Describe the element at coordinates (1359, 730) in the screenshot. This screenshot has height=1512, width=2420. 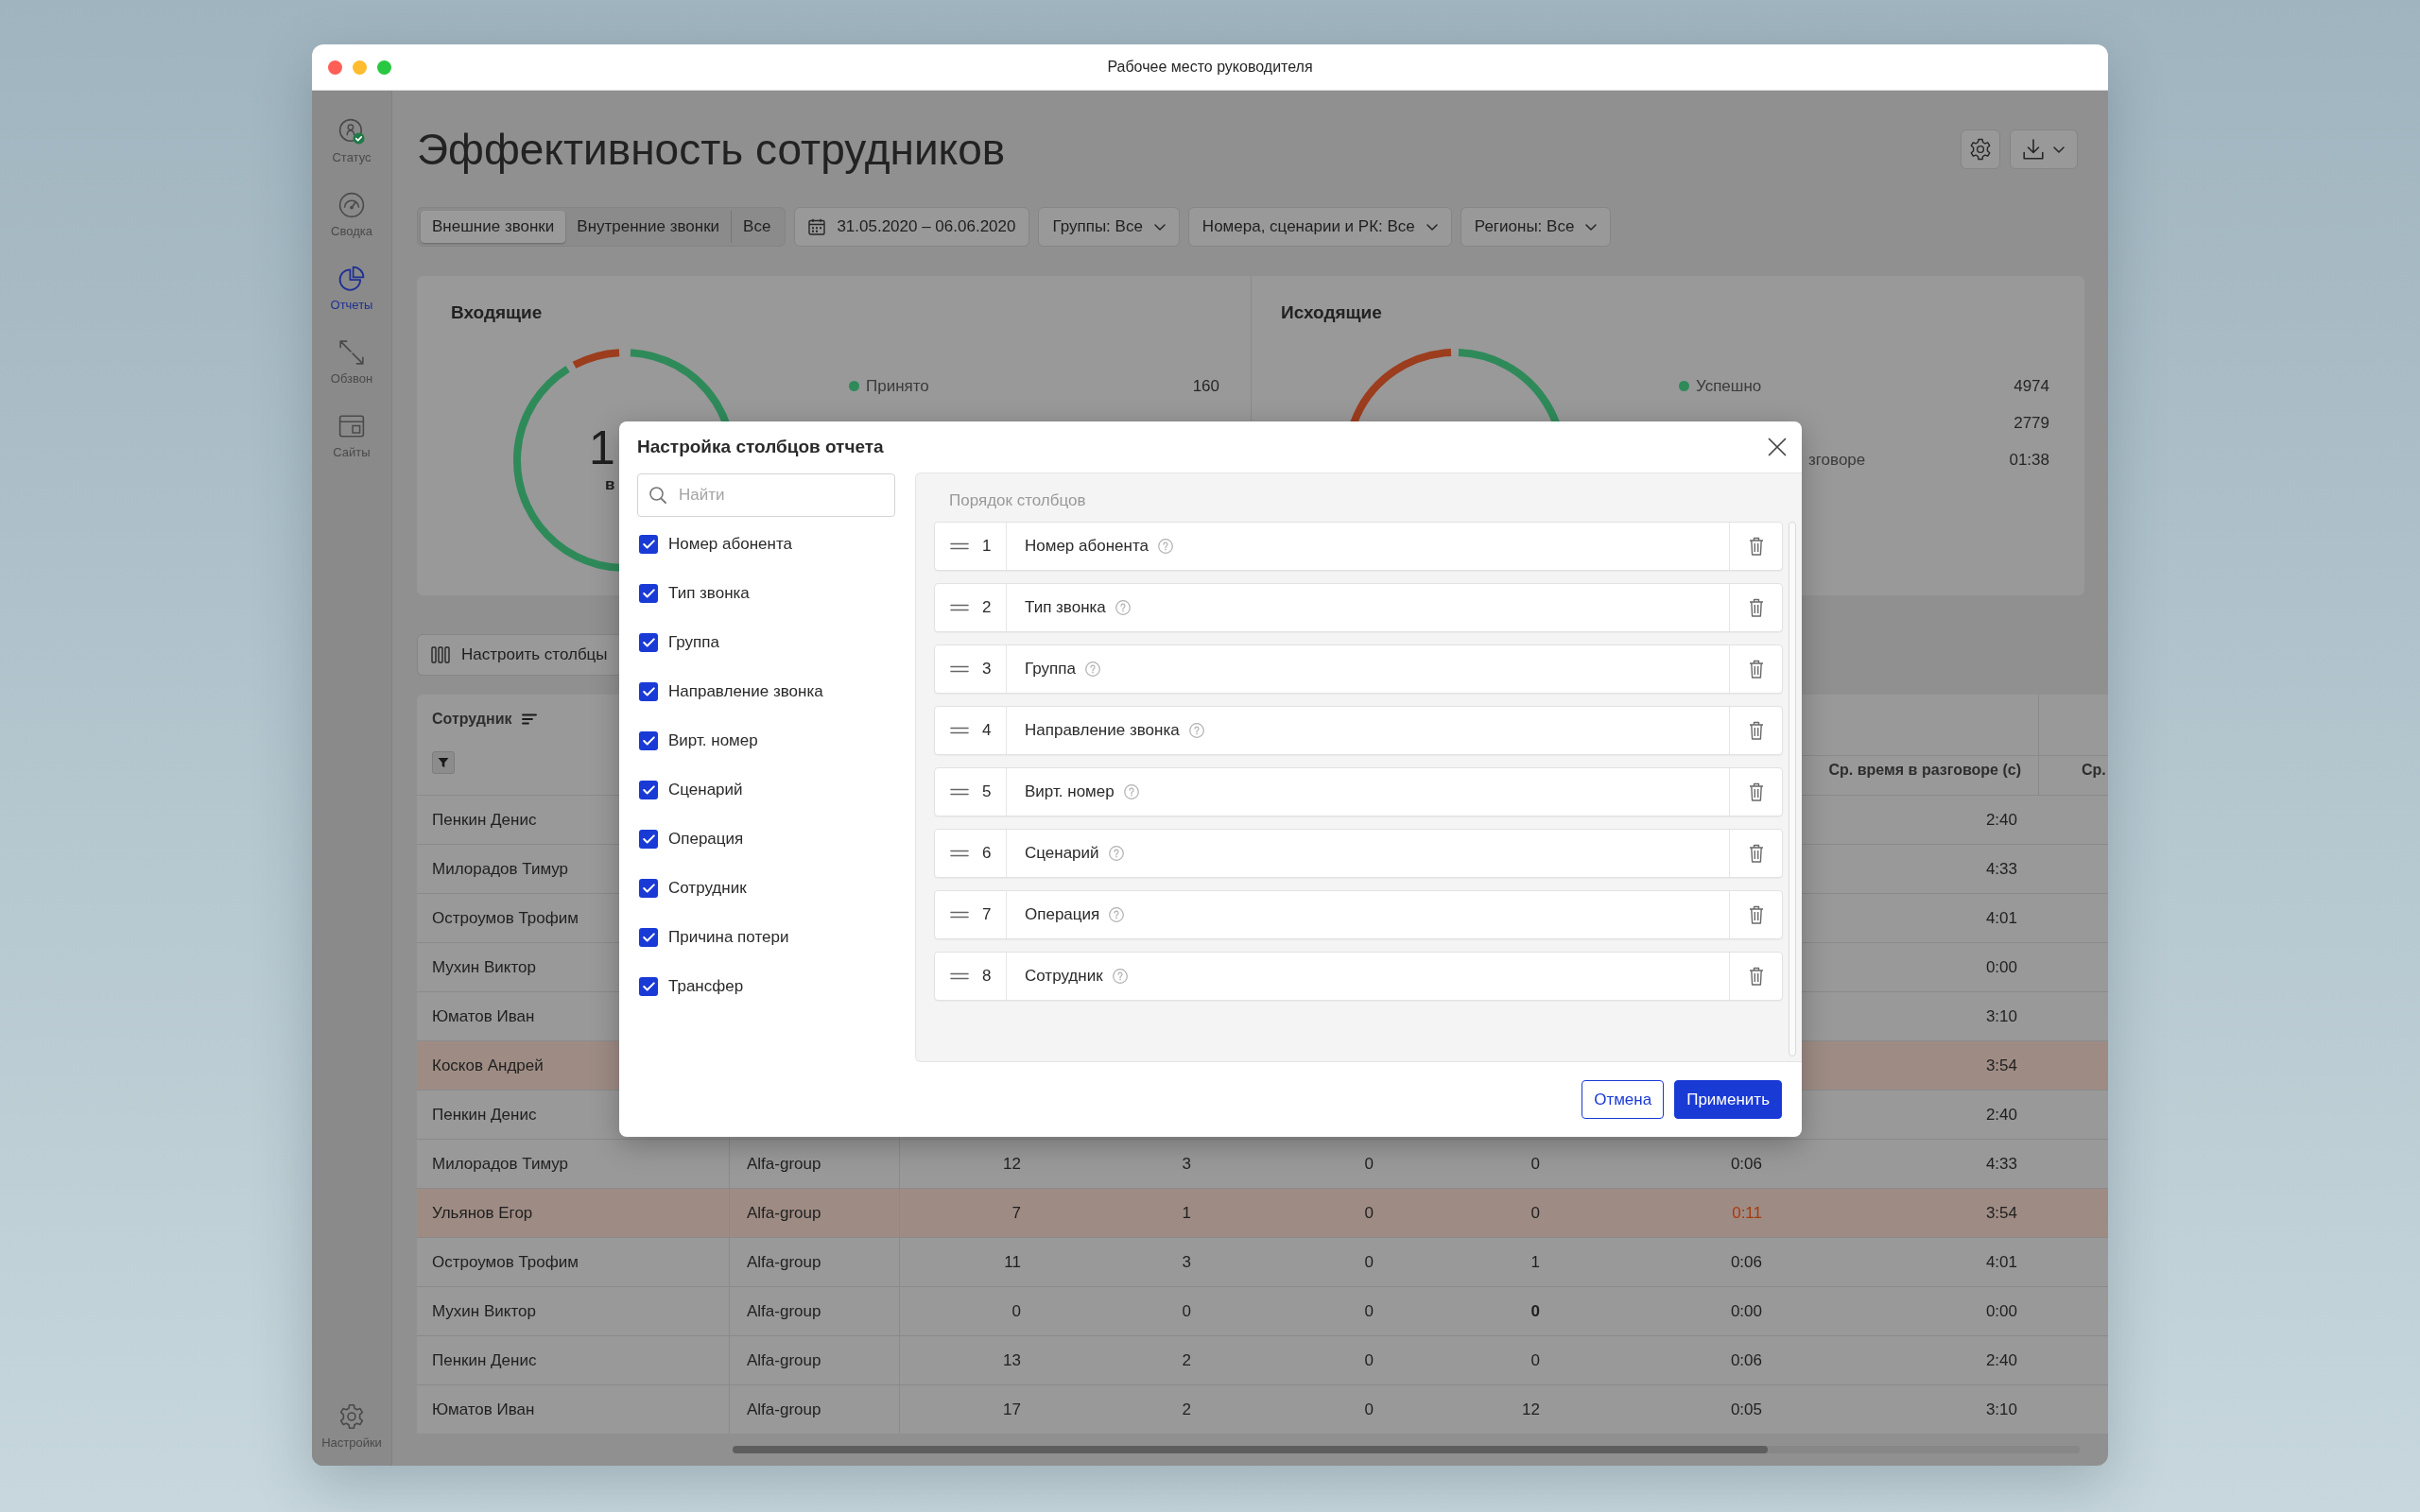
I see `column-order-row: 4 Направление звонка` at that location.